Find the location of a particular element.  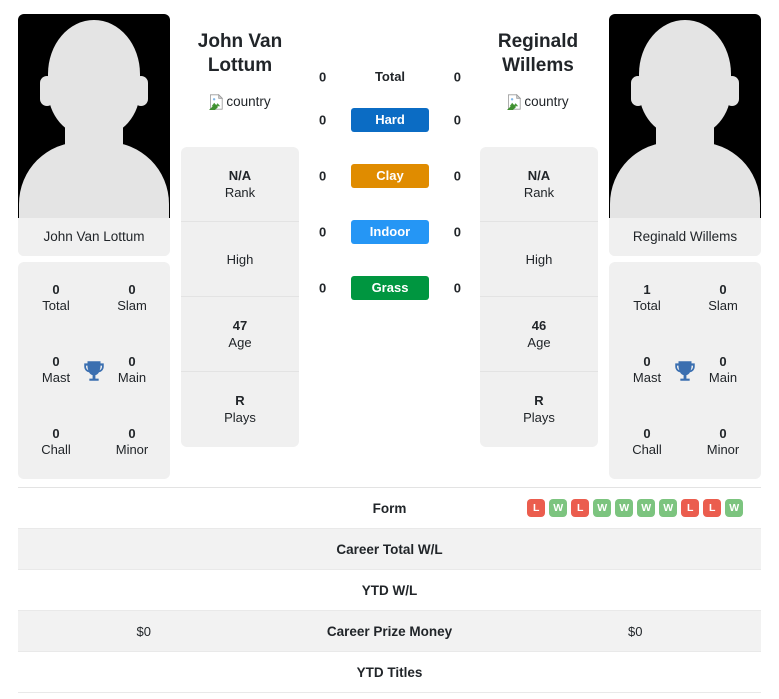

titles-cell-minor: 0 Minor is located at coordinates (132, 443).